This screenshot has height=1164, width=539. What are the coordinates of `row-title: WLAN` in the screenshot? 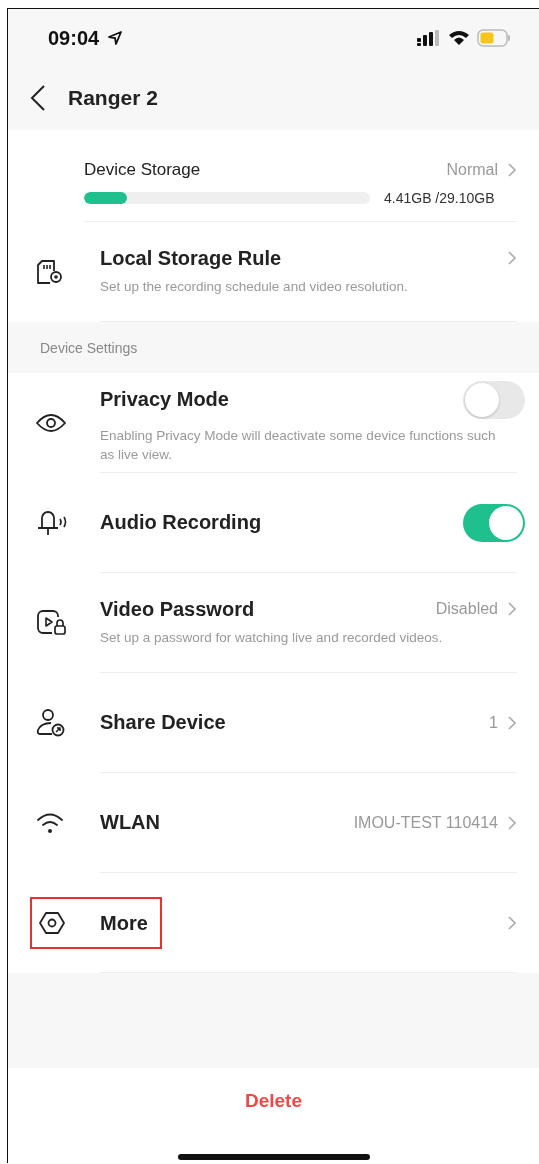 It's located at (130, 822).